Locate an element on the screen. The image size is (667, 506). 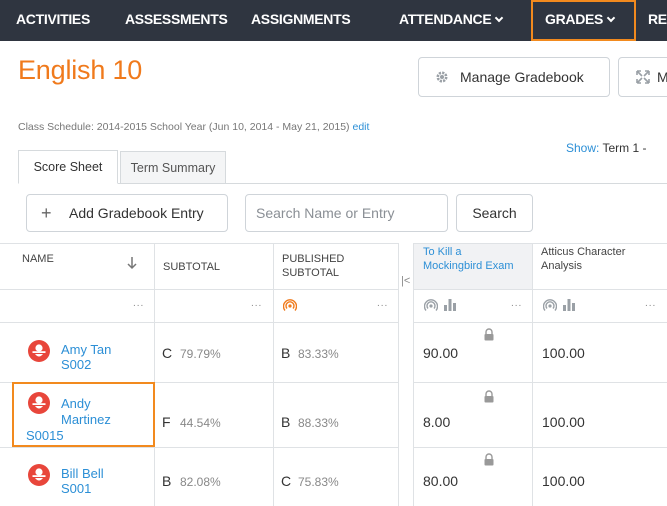
exam-score: 80.00 is located at coordinates (440, 481).